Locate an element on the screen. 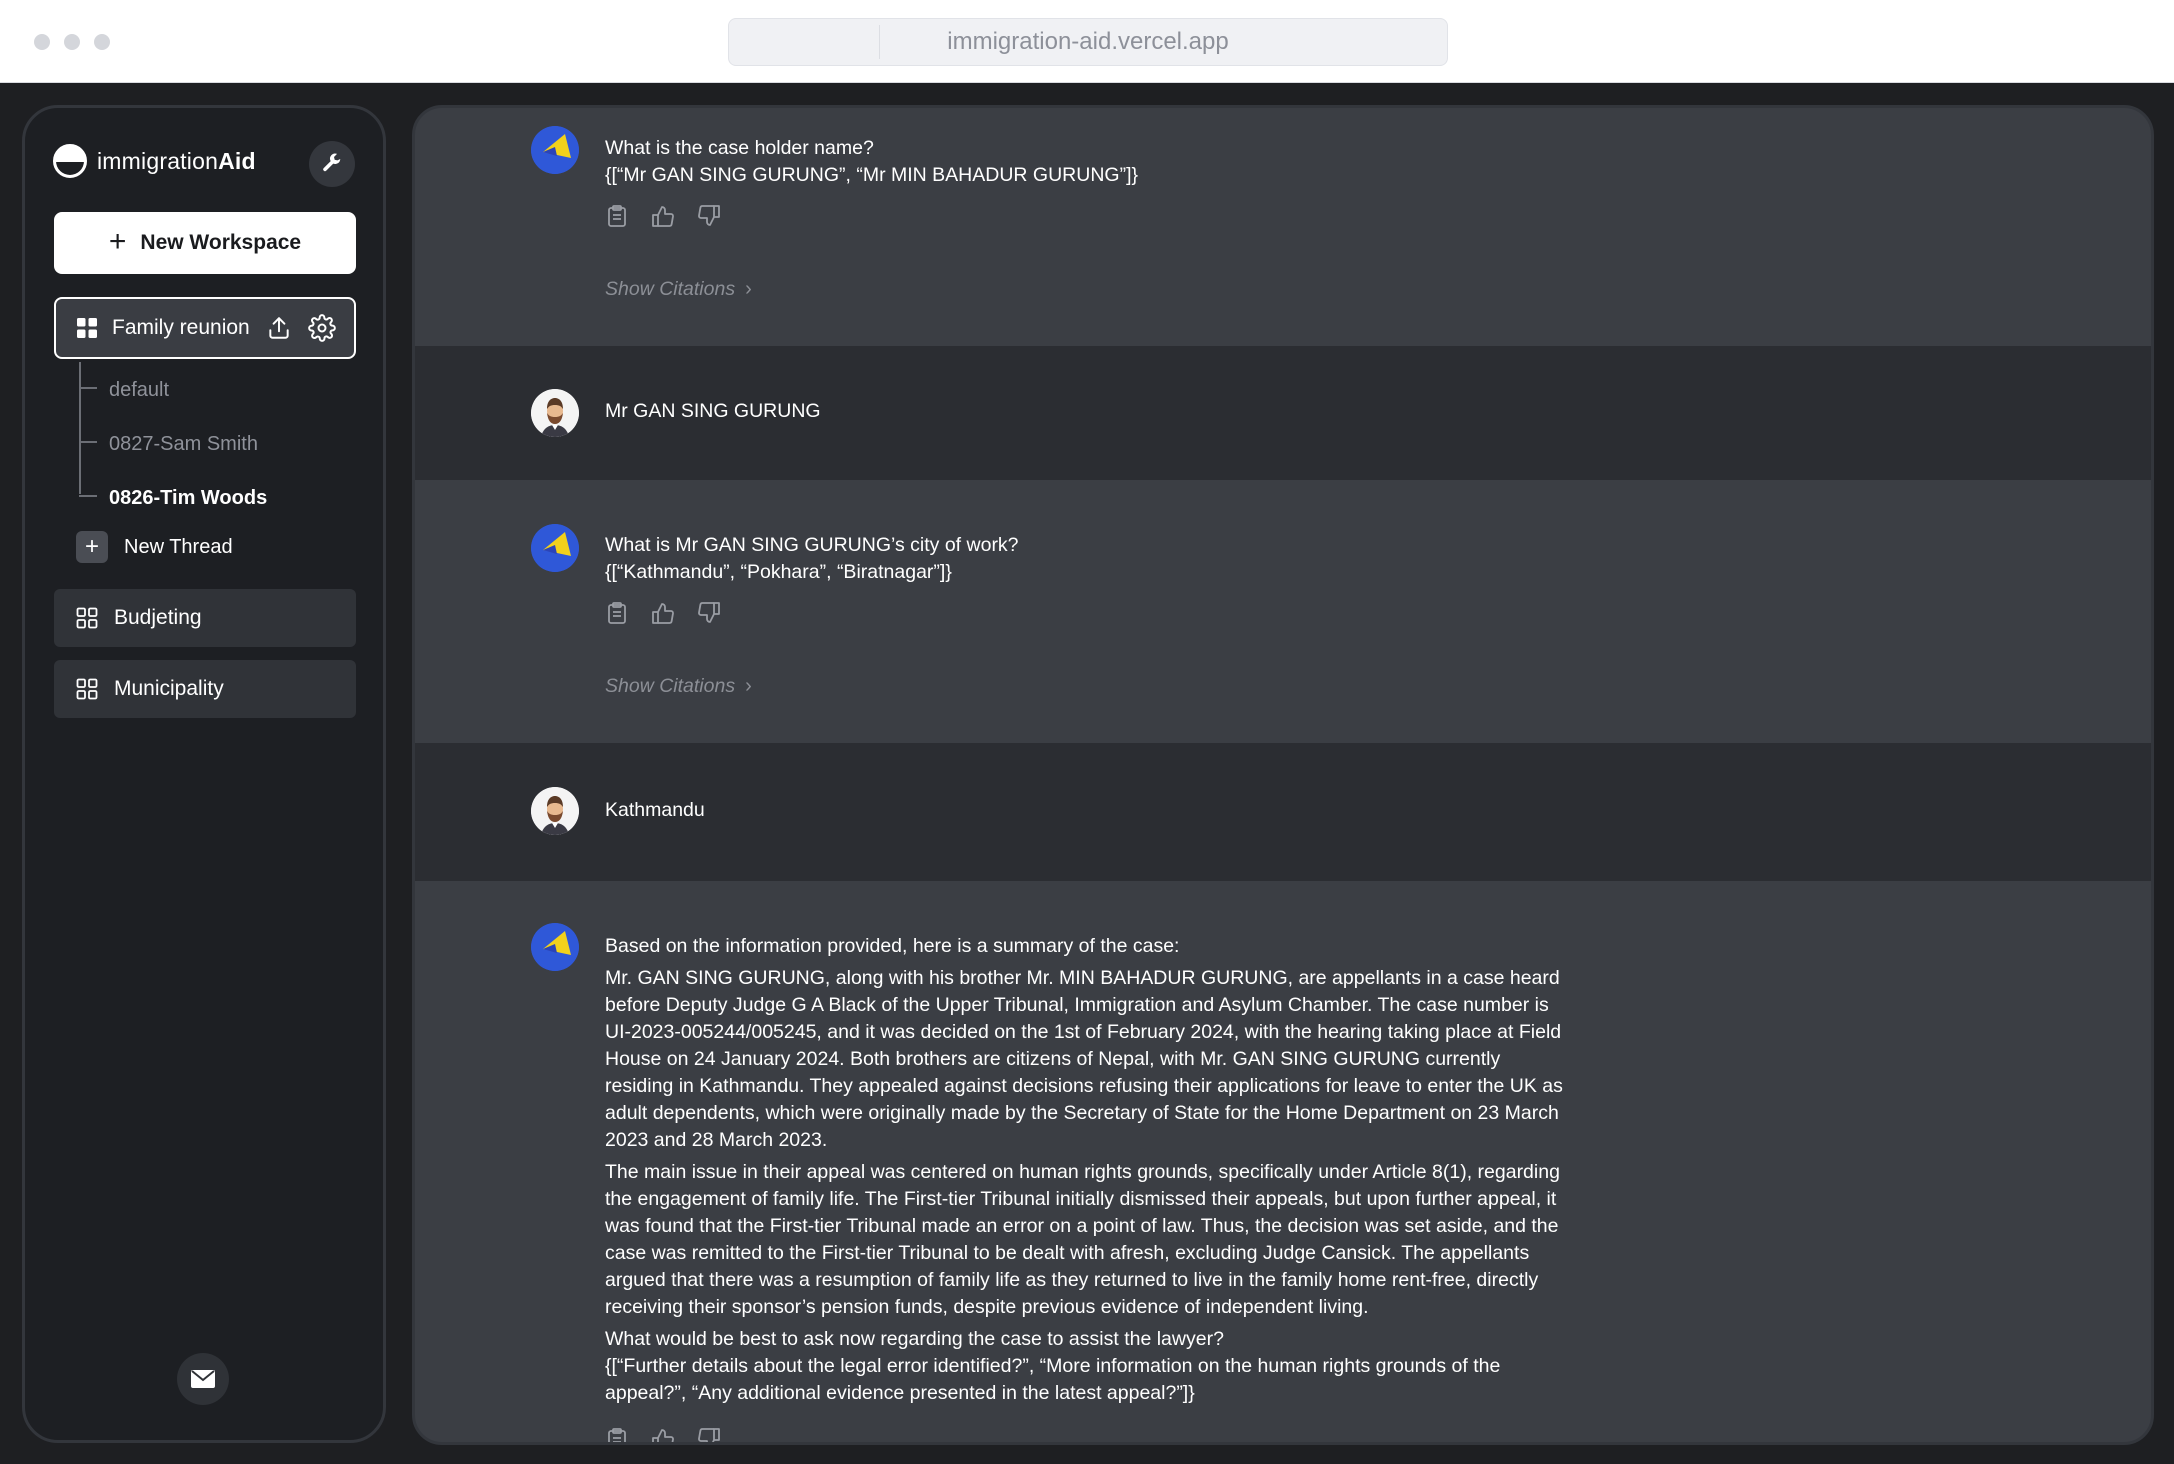 This screenshot has width=2174, height=1464. user-message: Mr GAN SING GURUNG is located at coordinates (1283, 413).